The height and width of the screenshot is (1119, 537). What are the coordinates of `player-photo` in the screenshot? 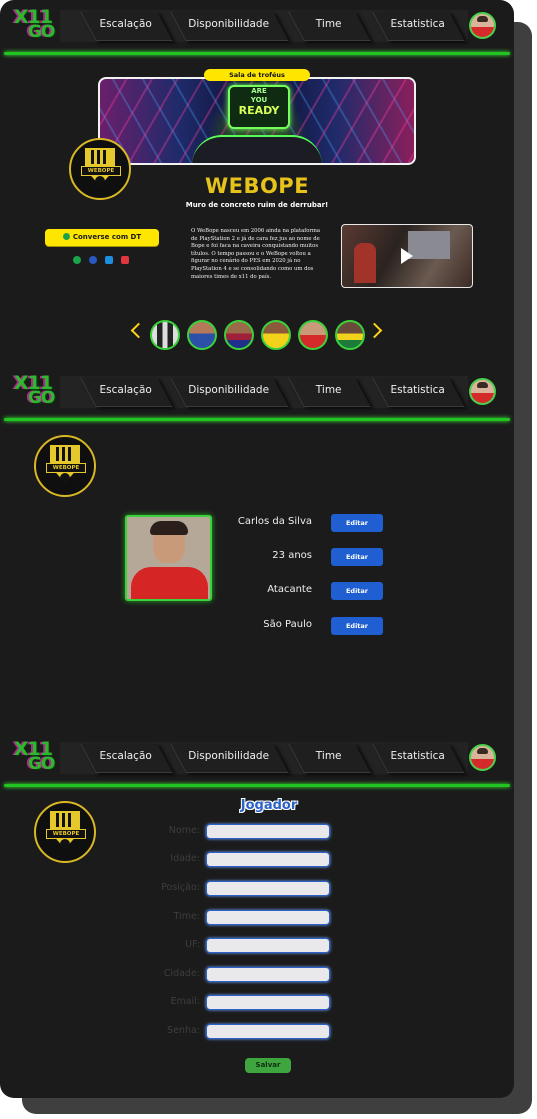 It's located at (168, 558).